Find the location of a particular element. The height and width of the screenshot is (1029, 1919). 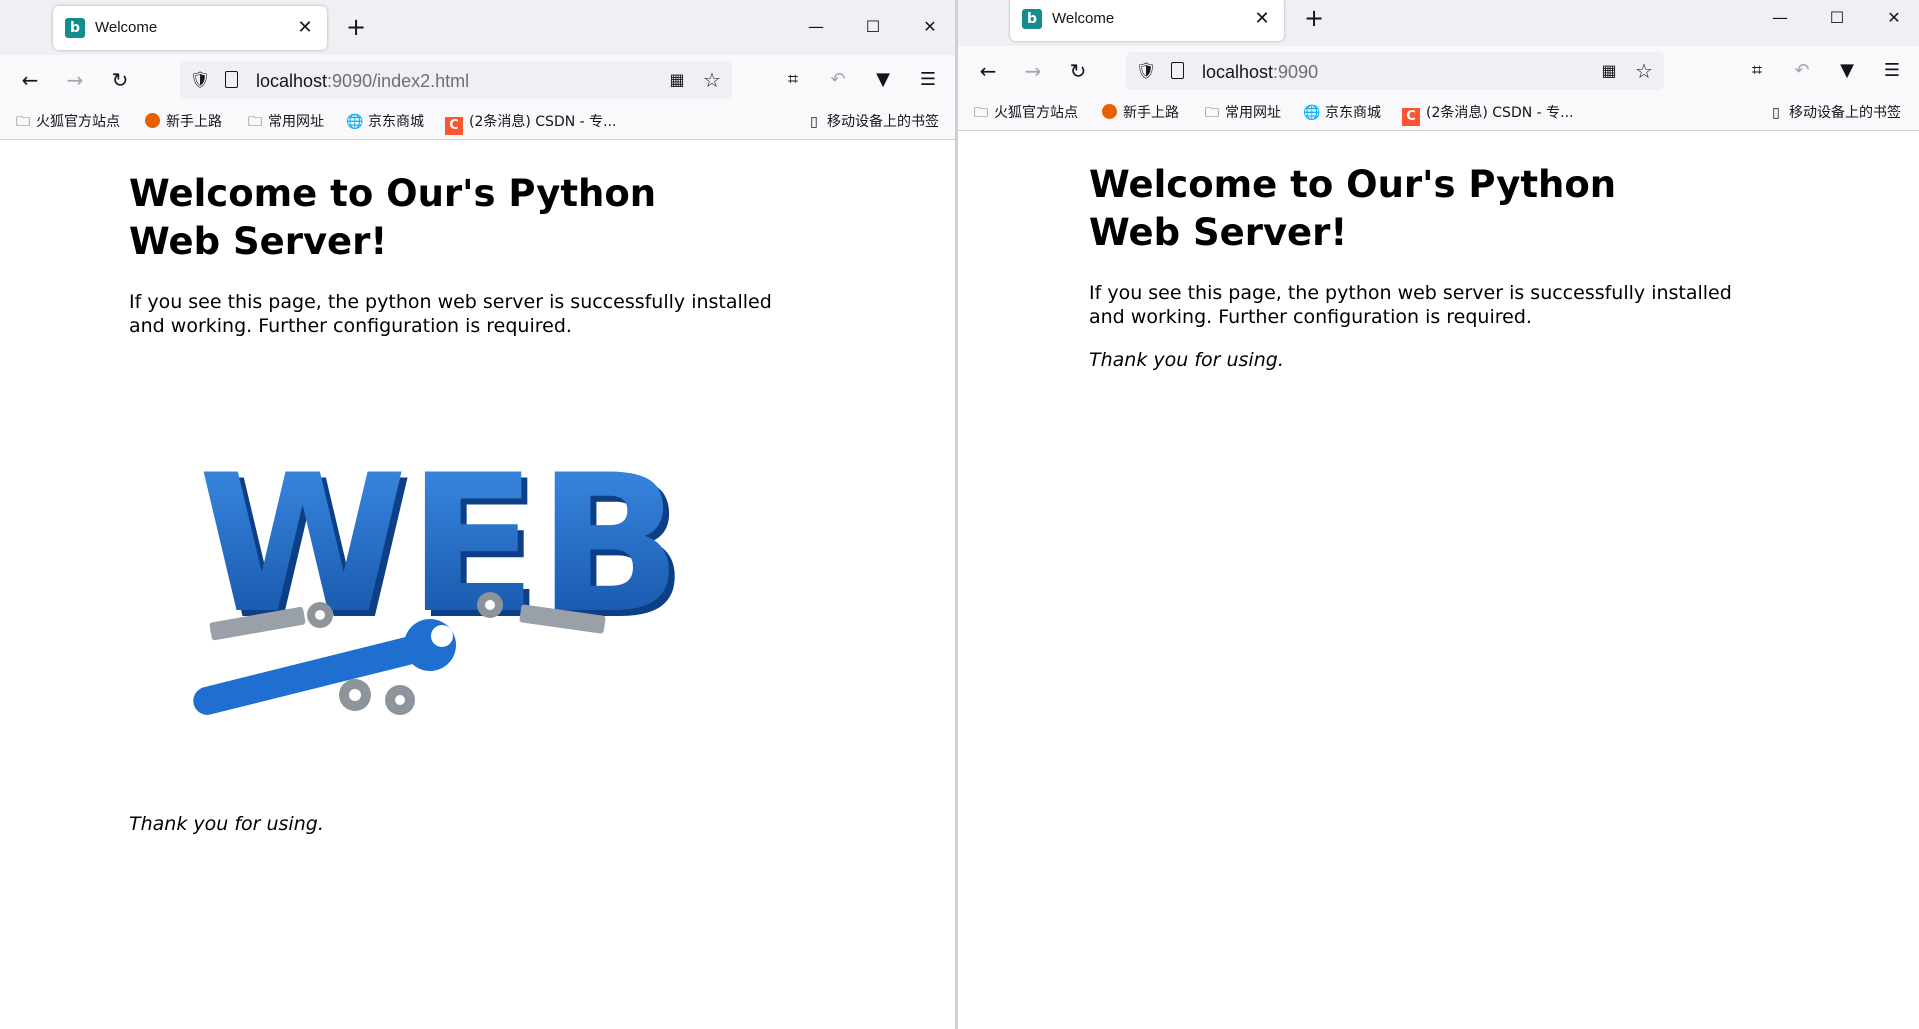

url-bar: 🛡 localhost:9090 ▦ ☆ is located at coordinates (1395, 71).